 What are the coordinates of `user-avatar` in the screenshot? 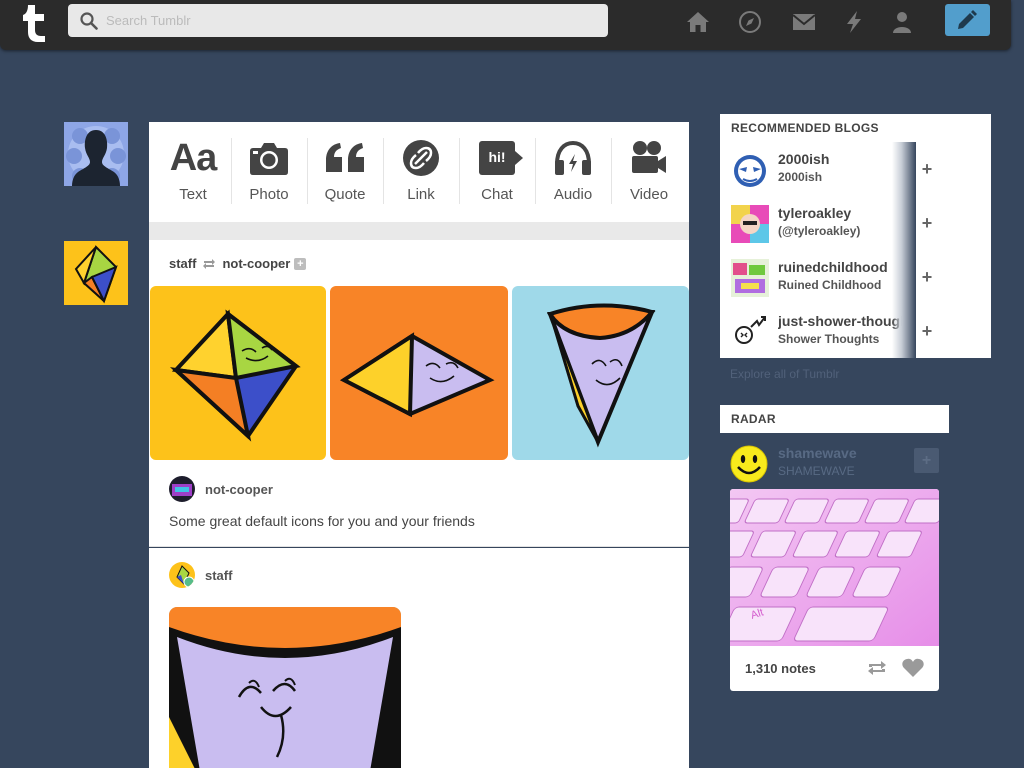 It's located at (96, 154).